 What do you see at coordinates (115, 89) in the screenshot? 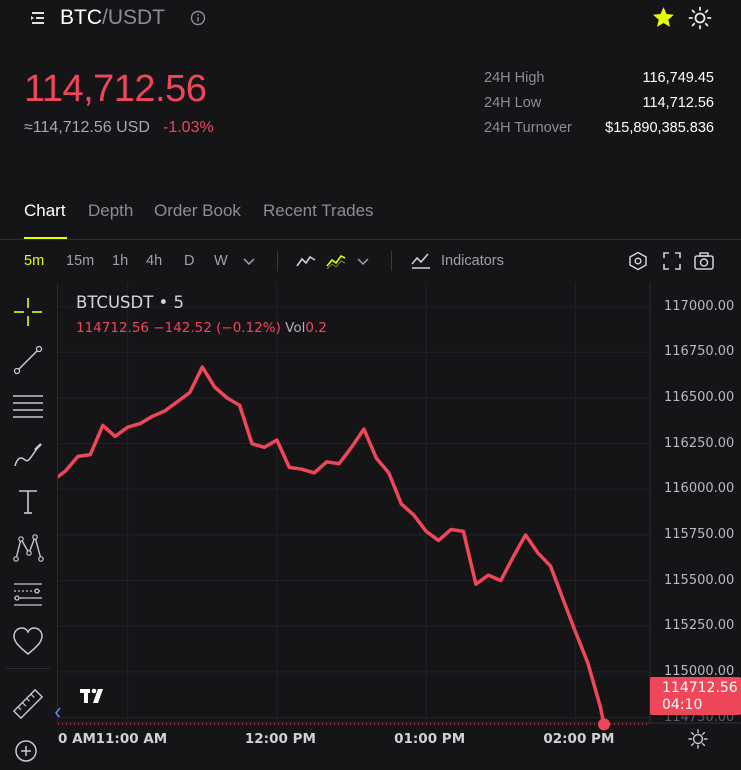
I see `last-price: 114,712.56` at bounding box center [115, 89].